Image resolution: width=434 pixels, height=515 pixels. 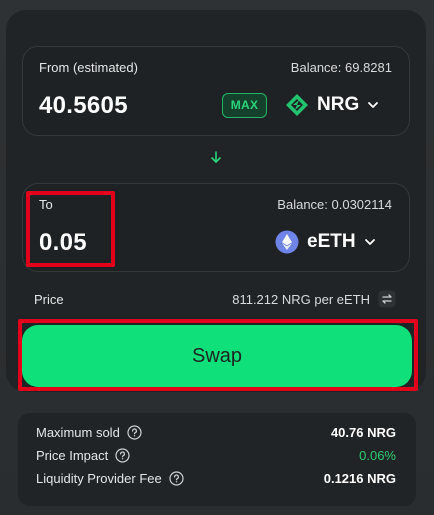 What do you see at coordinates (46, 204) in the screenshot?
I see `to-label: To` at bounding box center [46, 204].